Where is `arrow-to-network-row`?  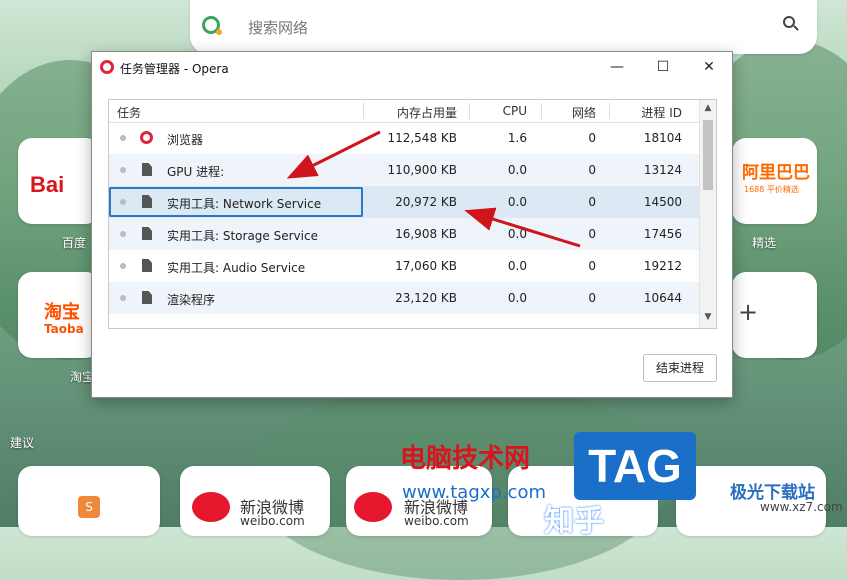 arrow-to-network-row is located at coordinates (522, 227).